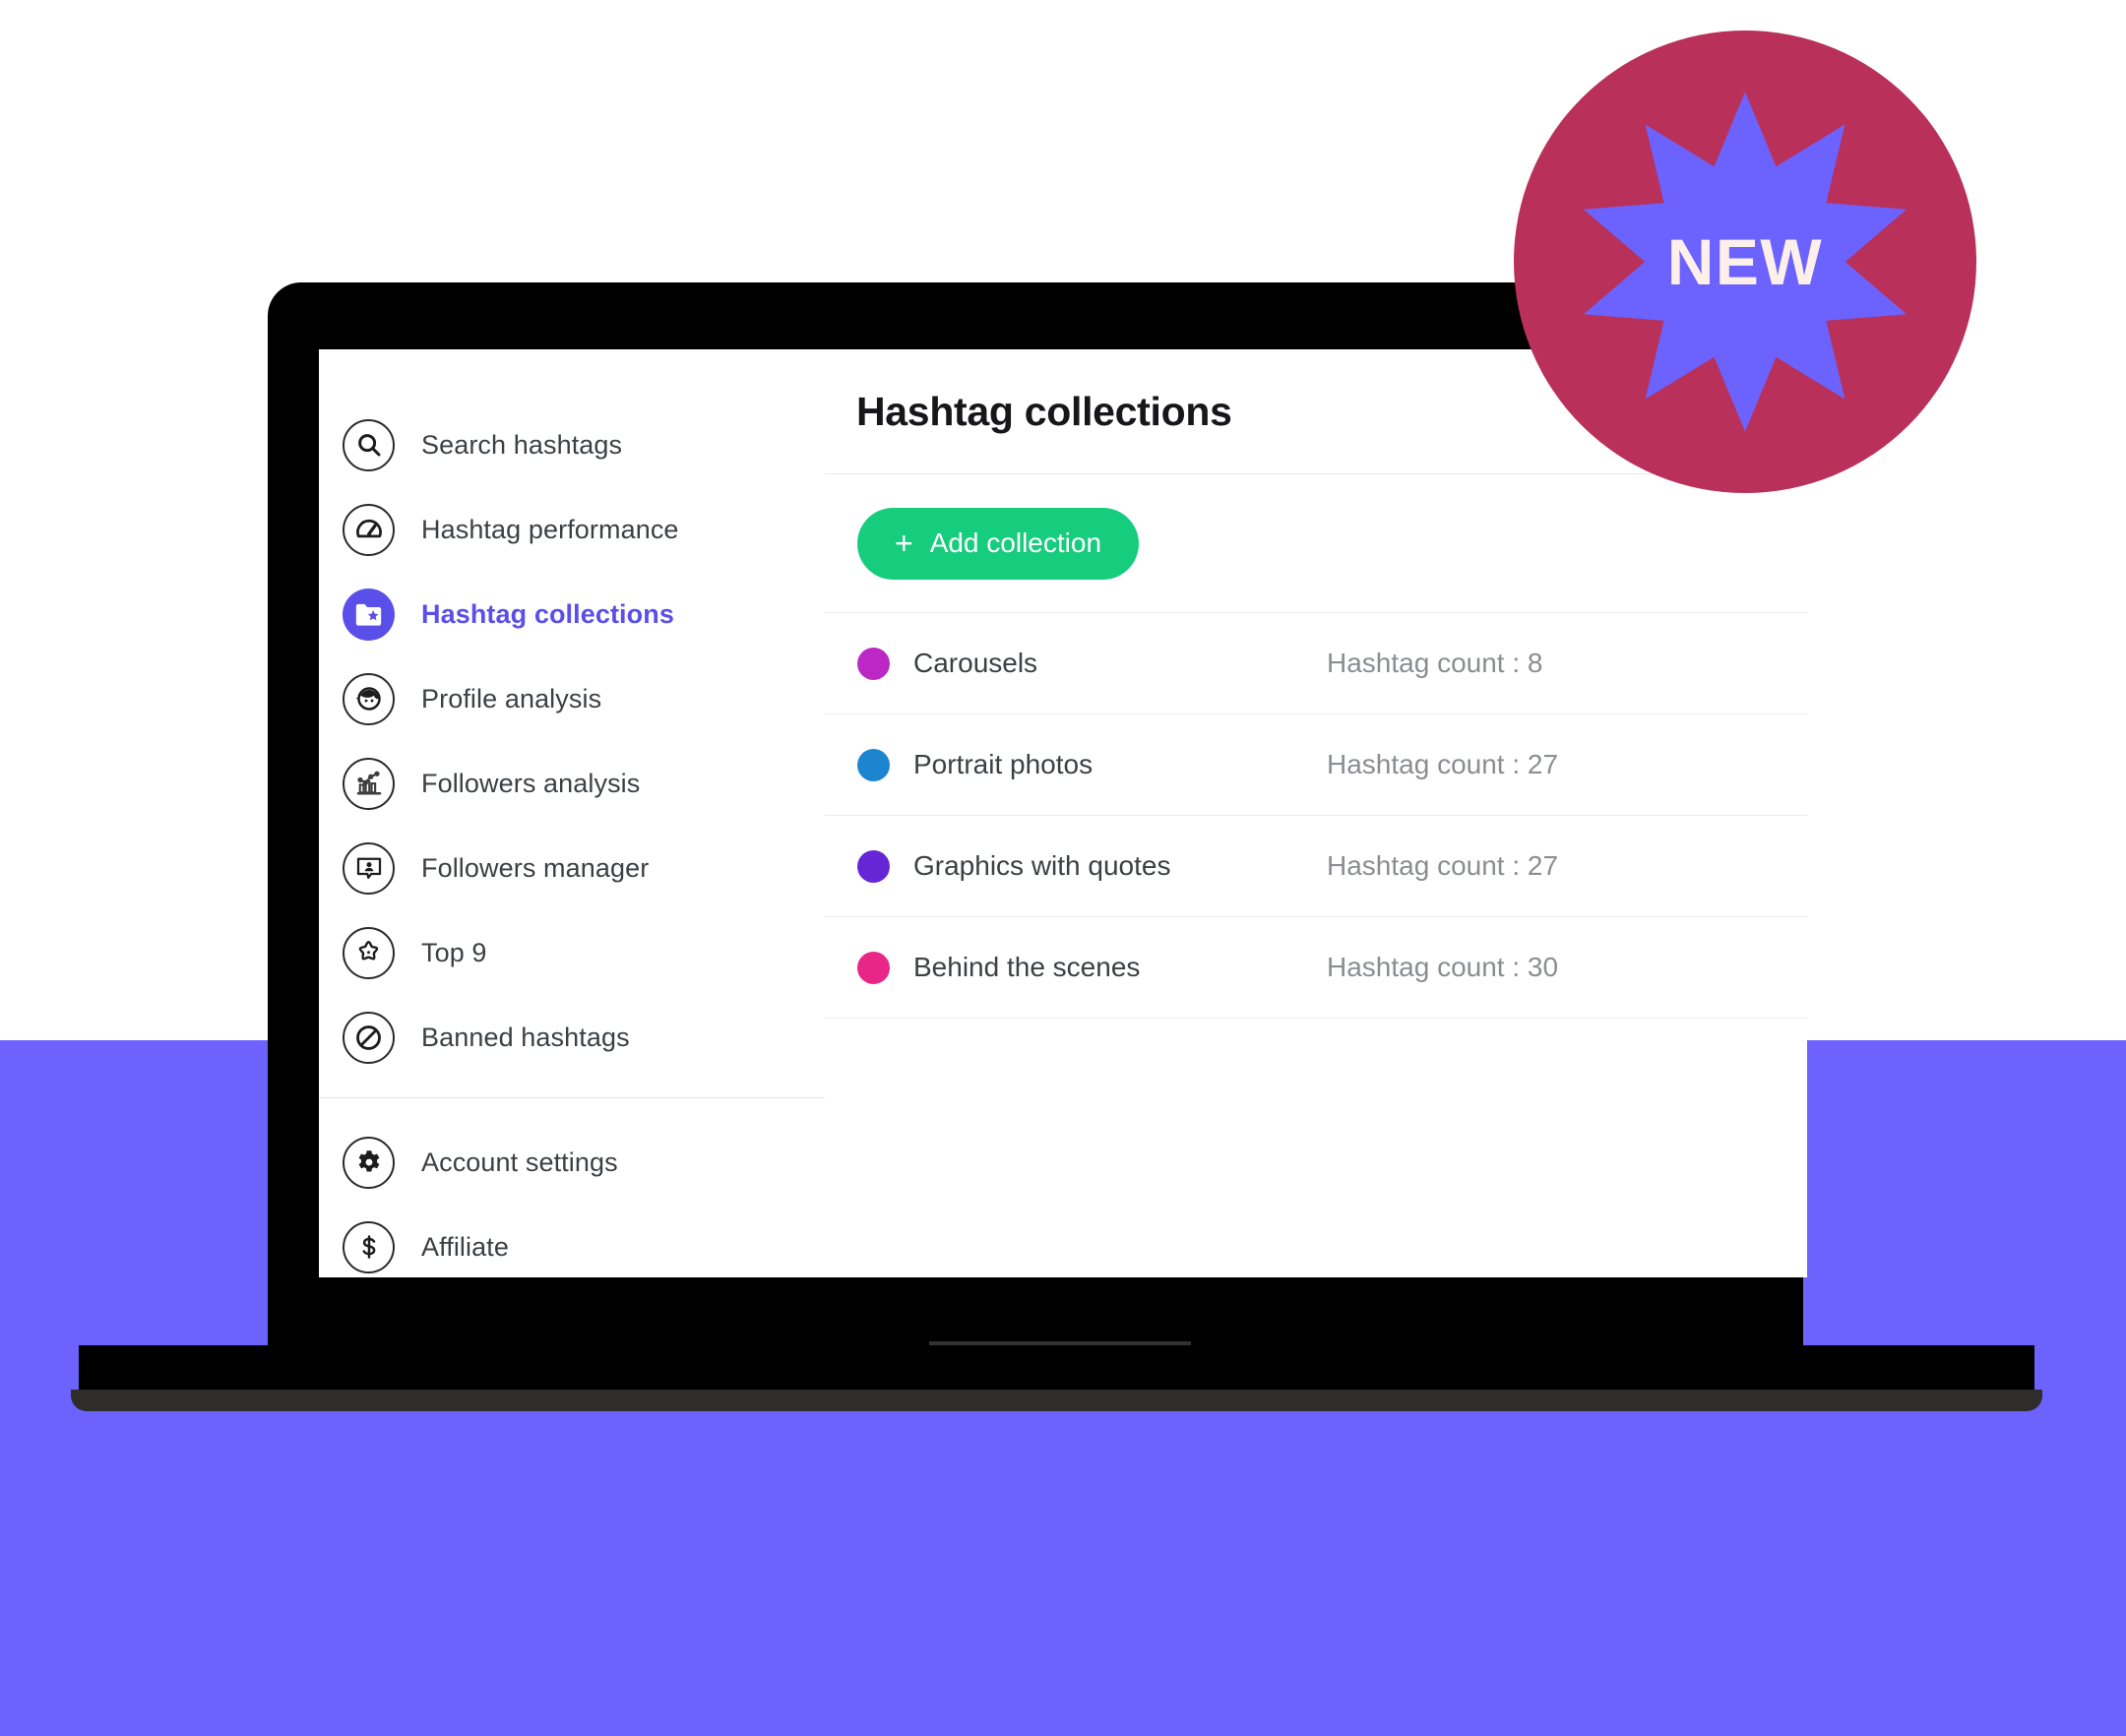 The image size is (2126, 1736). Describe the element at coordinates (1042, 865) in the screenshot. I see `collection-name: Graphics with quotes` at that location.